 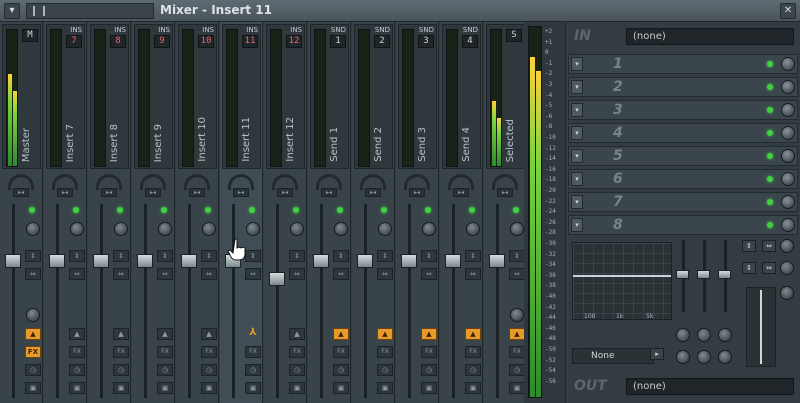 I want to click on mixer-strip: SND 2 Send 2 ▸◂ ⇕ ⇔ ▲ FX ◷ ▣, so click(x=373, y=212).